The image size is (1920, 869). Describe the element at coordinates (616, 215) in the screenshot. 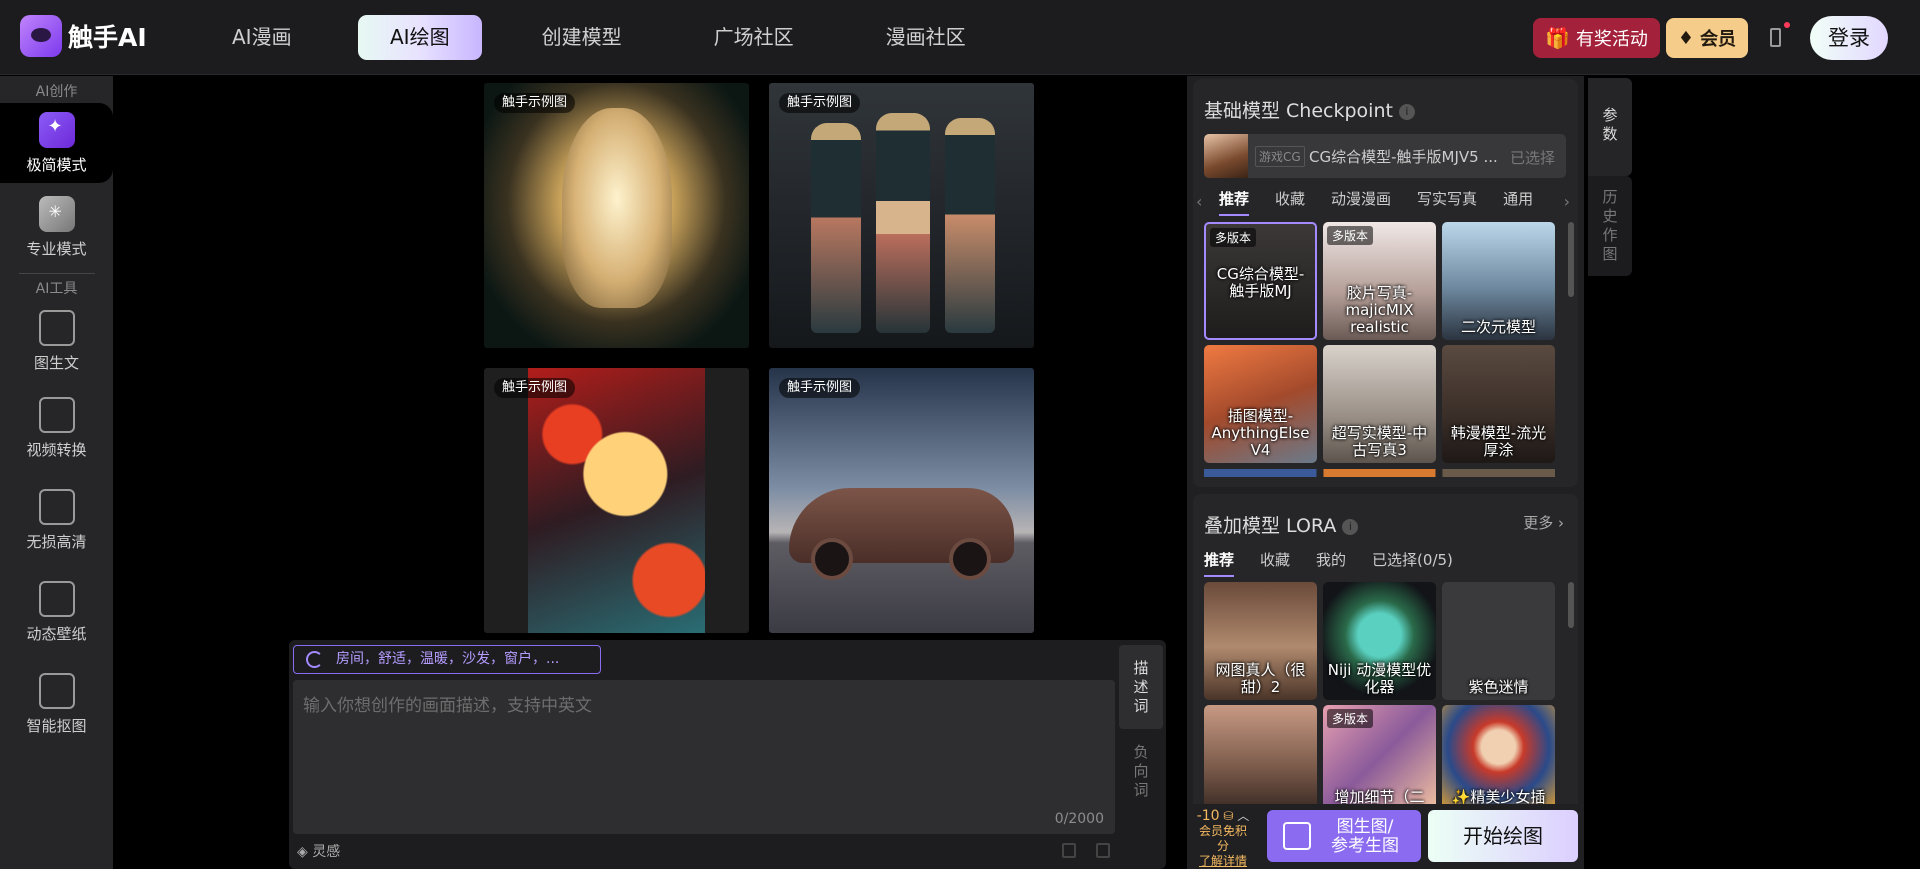

I see `example-image-lamp: 触手示例图` at that location.